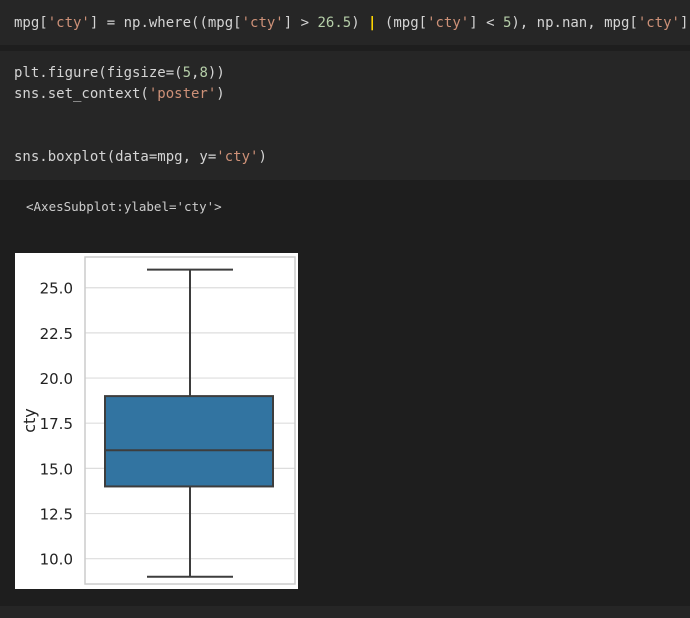 The image size is (690, 618). Describe the element at coordinates (187, 73) in the screenshot. I see `code-token: 5` at that location.